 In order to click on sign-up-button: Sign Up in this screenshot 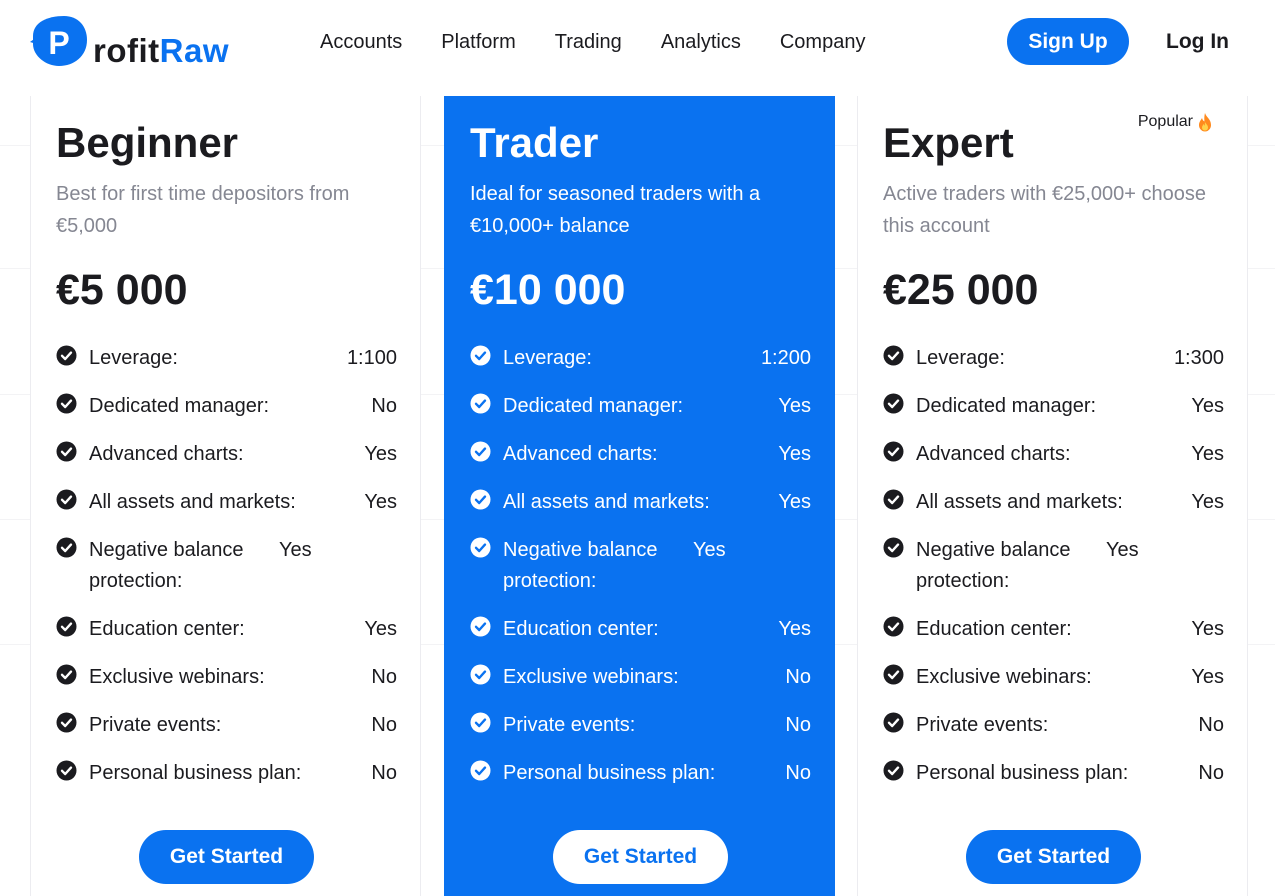, I will do `click(1068, 41)`.